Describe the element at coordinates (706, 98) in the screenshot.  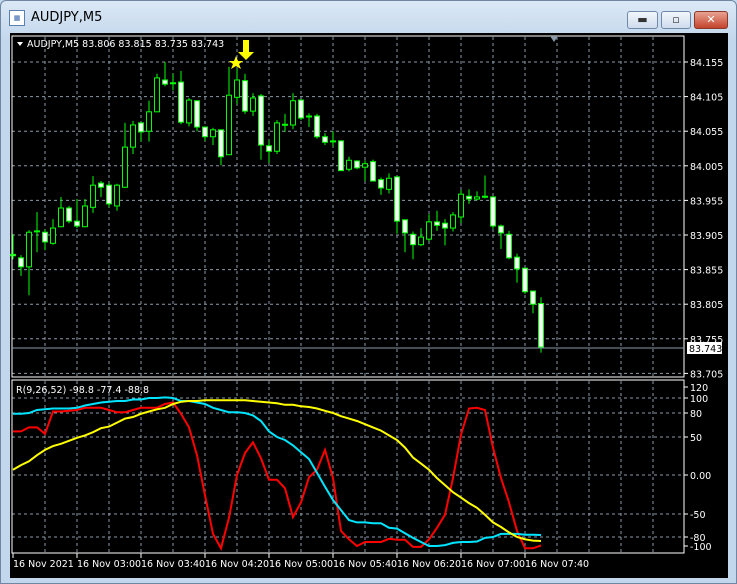
I see `price-tick-label: 84.105` at that location.